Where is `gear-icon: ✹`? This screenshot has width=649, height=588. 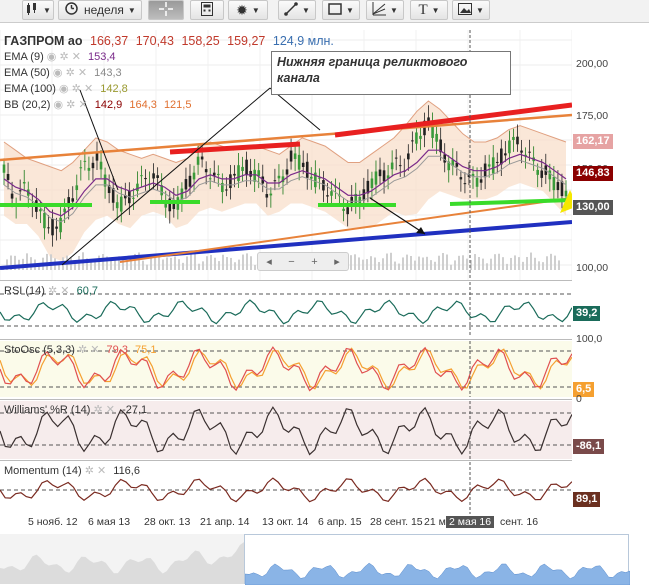
gear-icon: ✹ is located at coordinates (242, 9).